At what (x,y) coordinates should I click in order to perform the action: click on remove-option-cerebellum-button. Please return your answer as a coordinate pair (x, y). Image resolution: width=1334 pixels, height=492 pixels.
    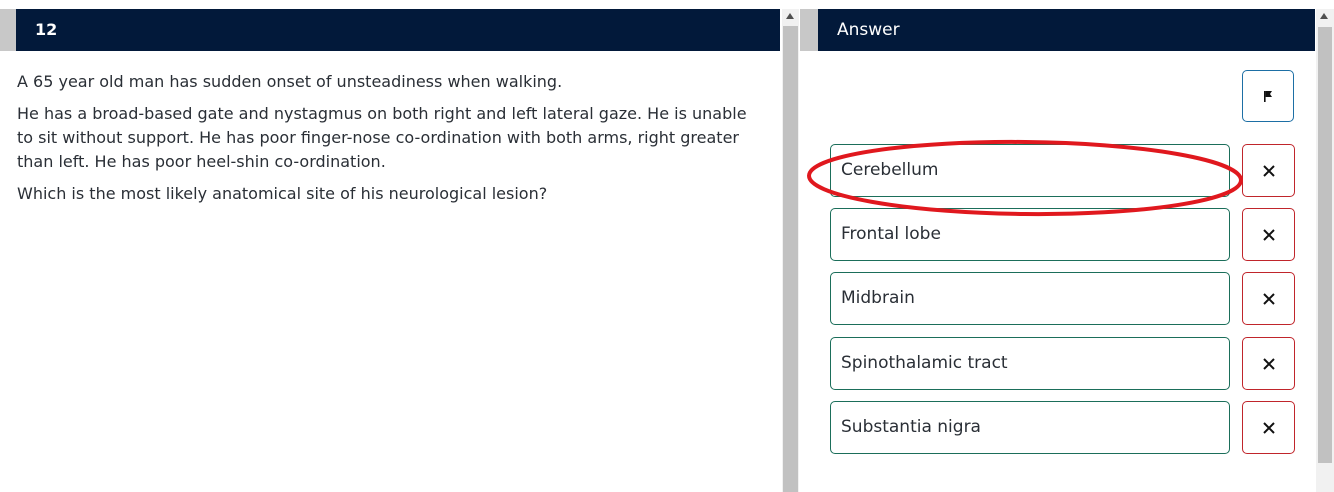
    Looking at the image, I should click on (1268, 170).